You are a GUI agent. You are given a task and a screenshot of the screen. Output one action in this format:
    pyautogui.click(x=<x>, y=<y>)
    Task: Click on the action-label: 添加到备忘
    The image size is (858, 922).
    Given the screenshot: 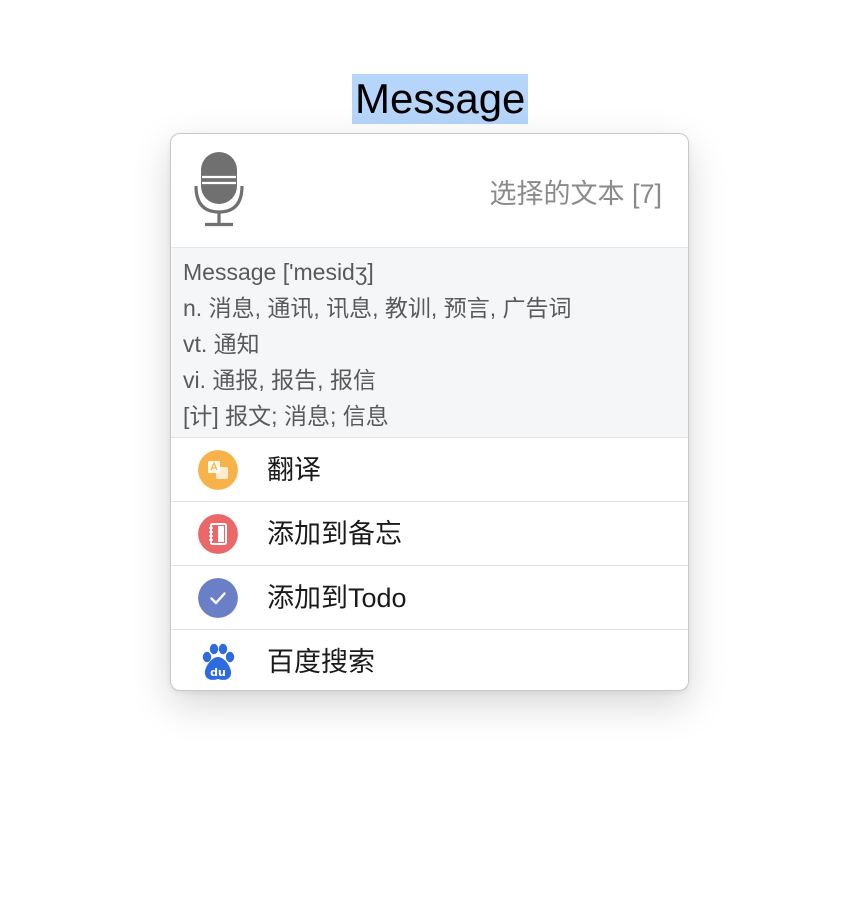 What is the action you would take?
    pyautogui.click(x=334, y=534)
    